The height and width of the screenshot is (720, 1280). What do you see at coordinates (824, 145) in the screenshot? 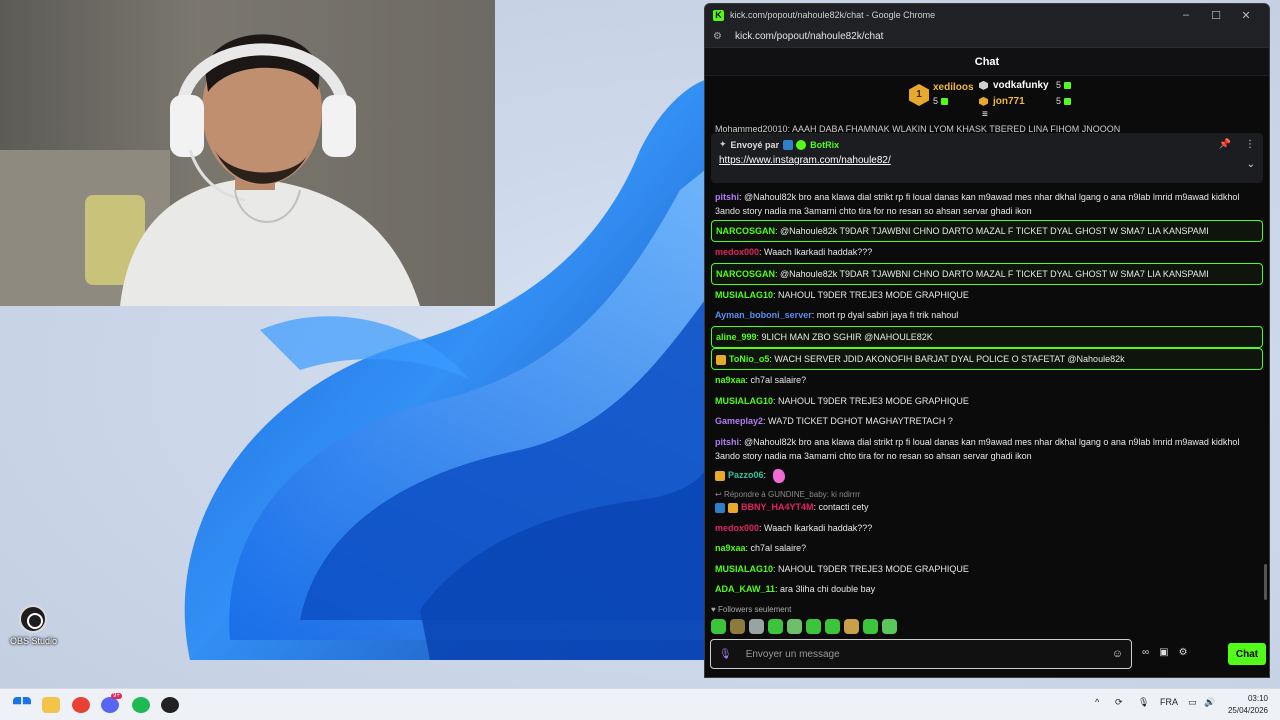
I see `pinned-sender: BotRix` at bounding box center [824, 145].